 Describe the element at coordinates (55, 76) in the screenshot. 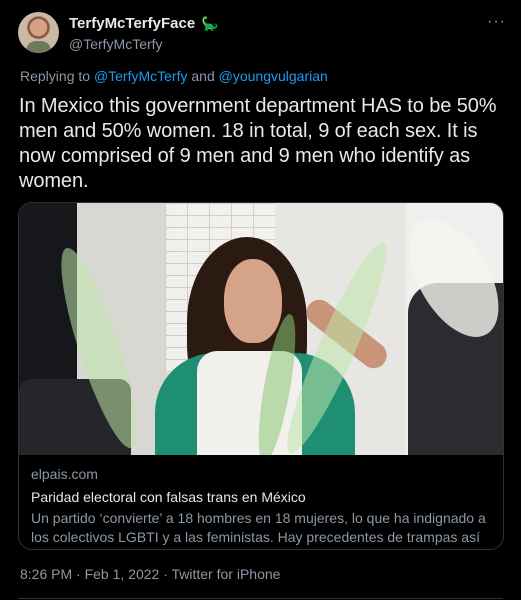

I see `replying-to-label: Replying to` at that location.